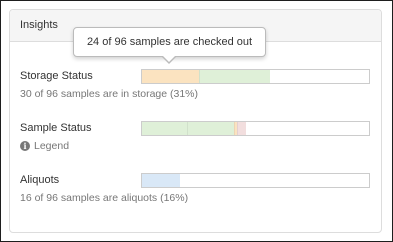 This screenshot has height=242, width=393. I want to click on bar-segment-status-b, so click(210, 128).